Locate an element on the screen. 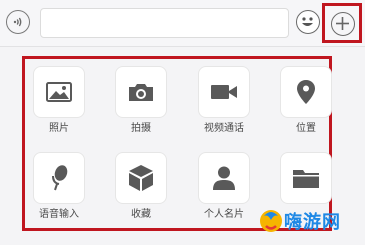 The height and width of the screenshot is (245, 365). camera-button is located at coordinates (141, 92).